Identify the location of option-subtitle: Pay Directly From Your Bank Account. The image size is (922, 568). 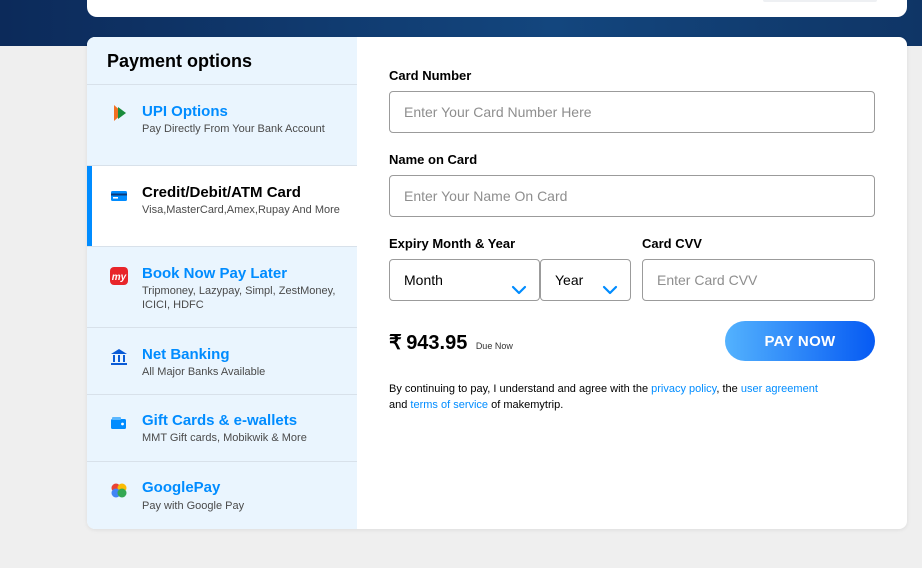
(233, 129).